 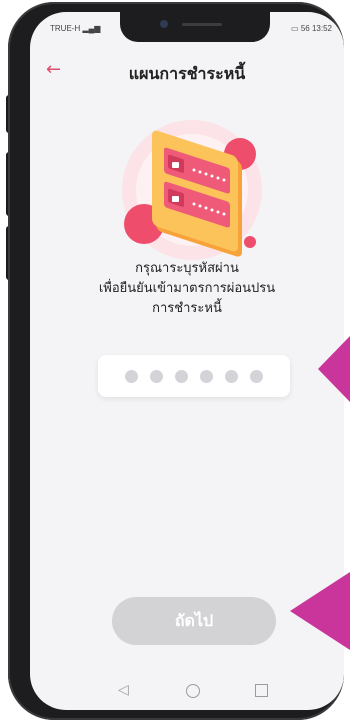 I want to click on battery-icon: ▭, so click(x=295, y=28).